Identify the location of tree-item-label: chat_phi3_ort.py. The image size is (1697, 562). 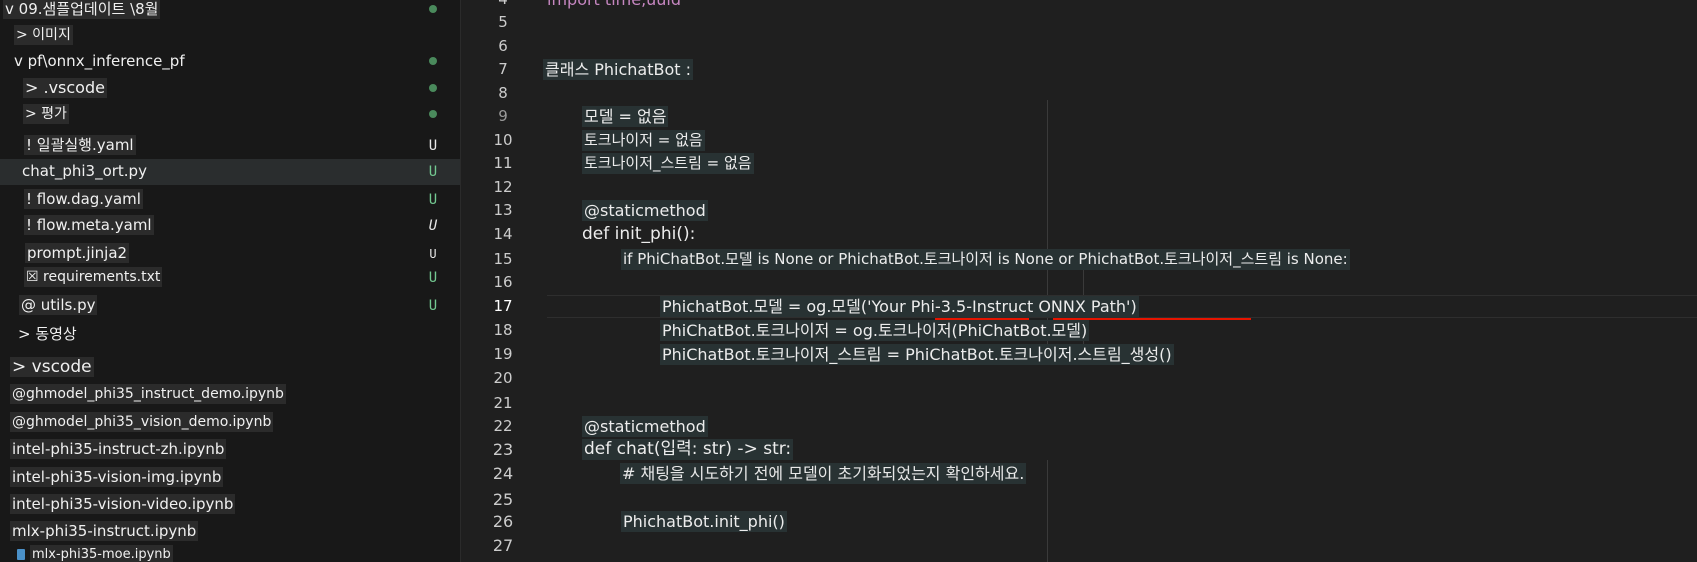
(84, 171).